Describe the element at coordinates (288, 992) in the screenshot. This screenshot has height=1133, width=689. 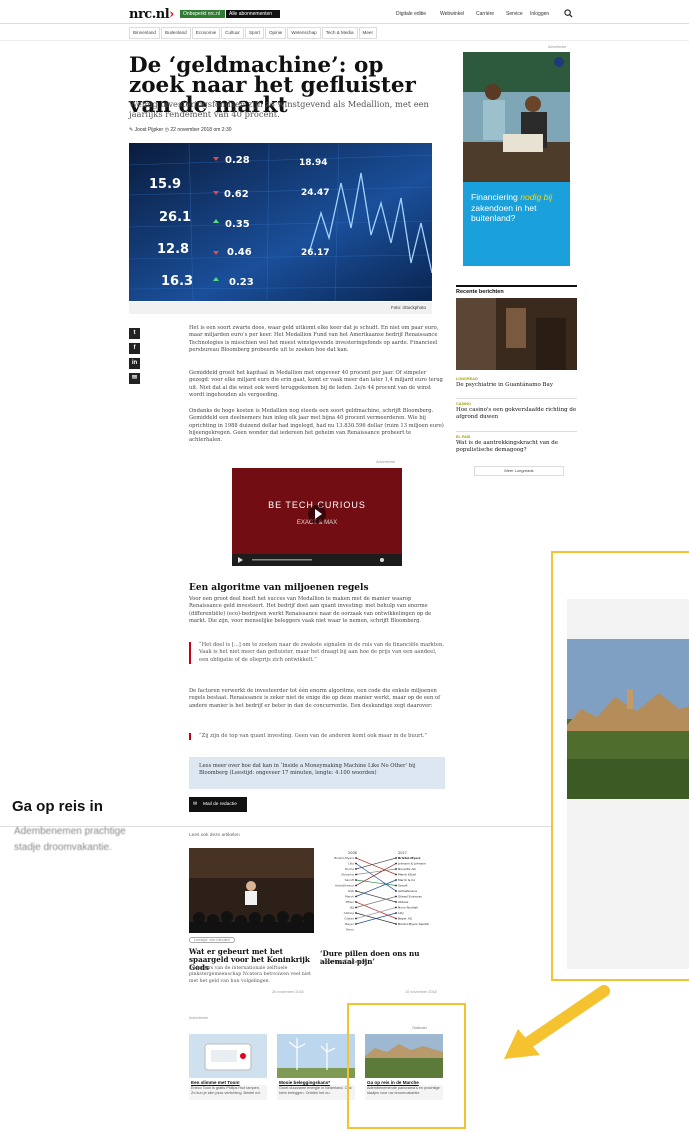
I see `related-article-1-date: 26 november 2018` at that location.